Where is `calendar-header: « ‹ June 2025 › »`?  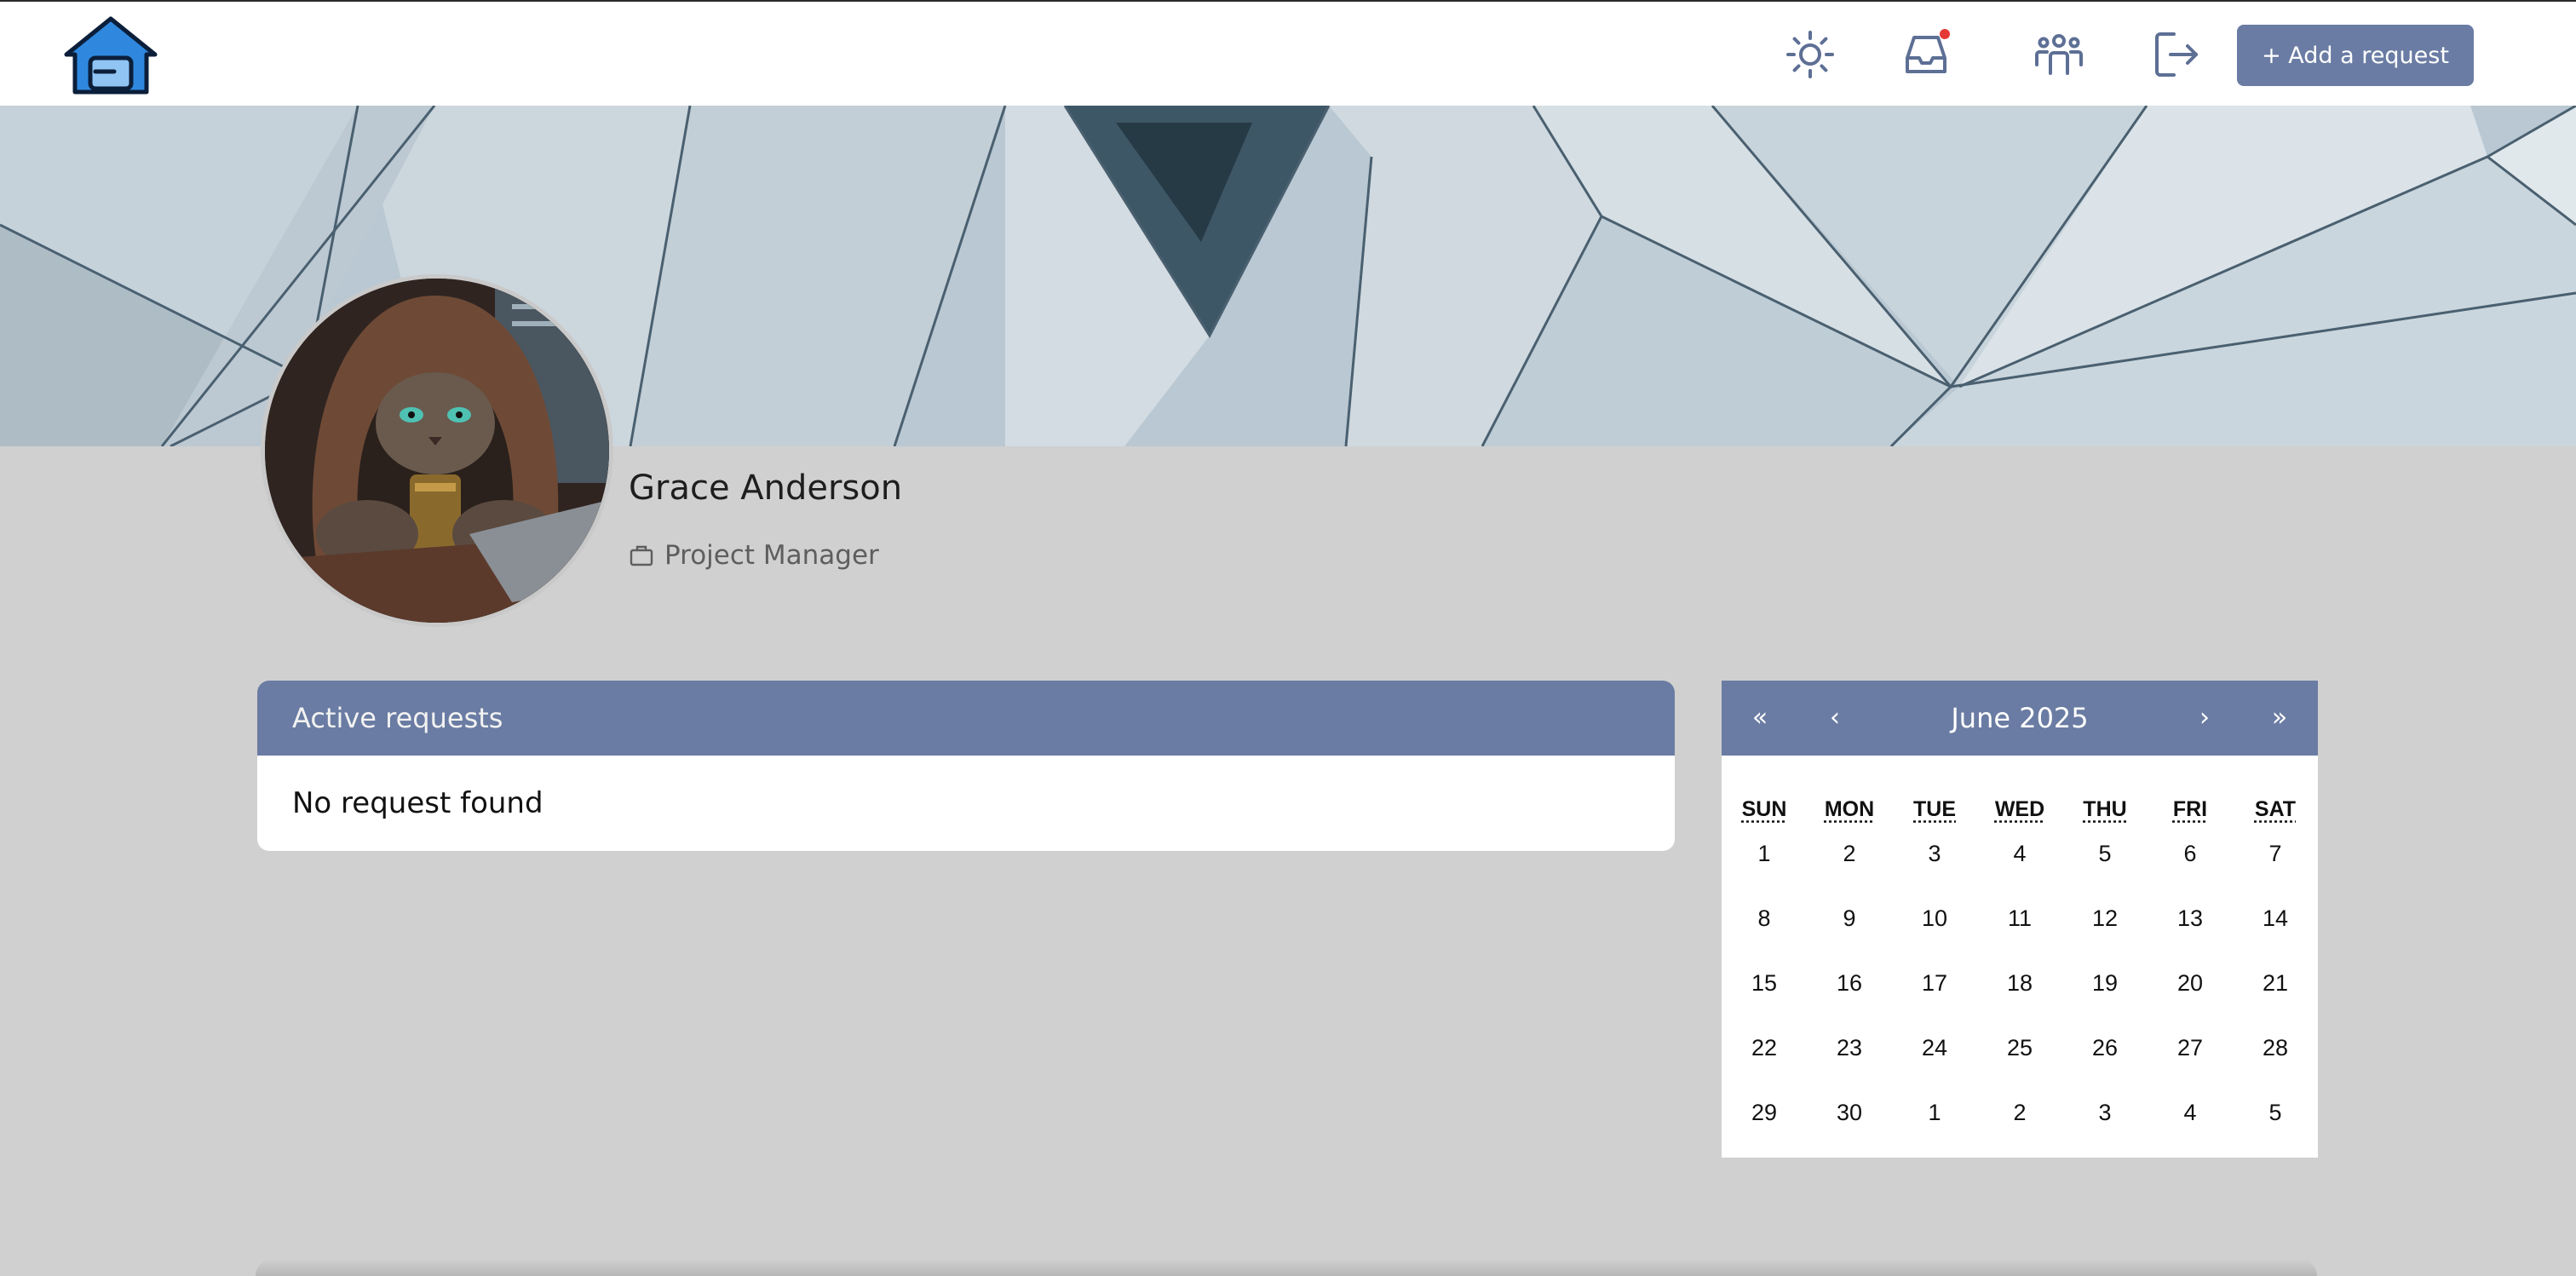 calendar-header: « ‹ June 2025 › » is located at coordinates (2020, 719).